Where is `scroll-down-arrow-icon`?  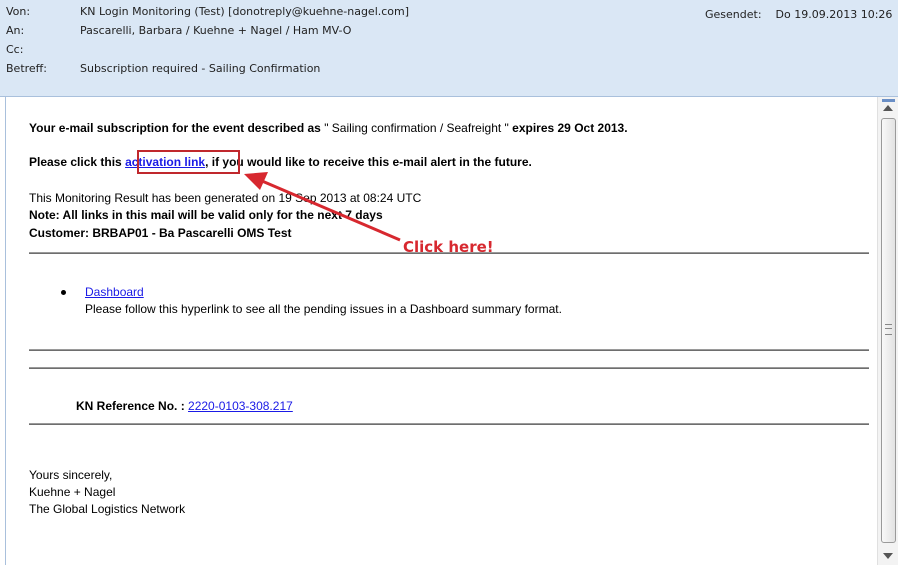
scroll-down-arrow-icon is located at coordinates (888, 556).